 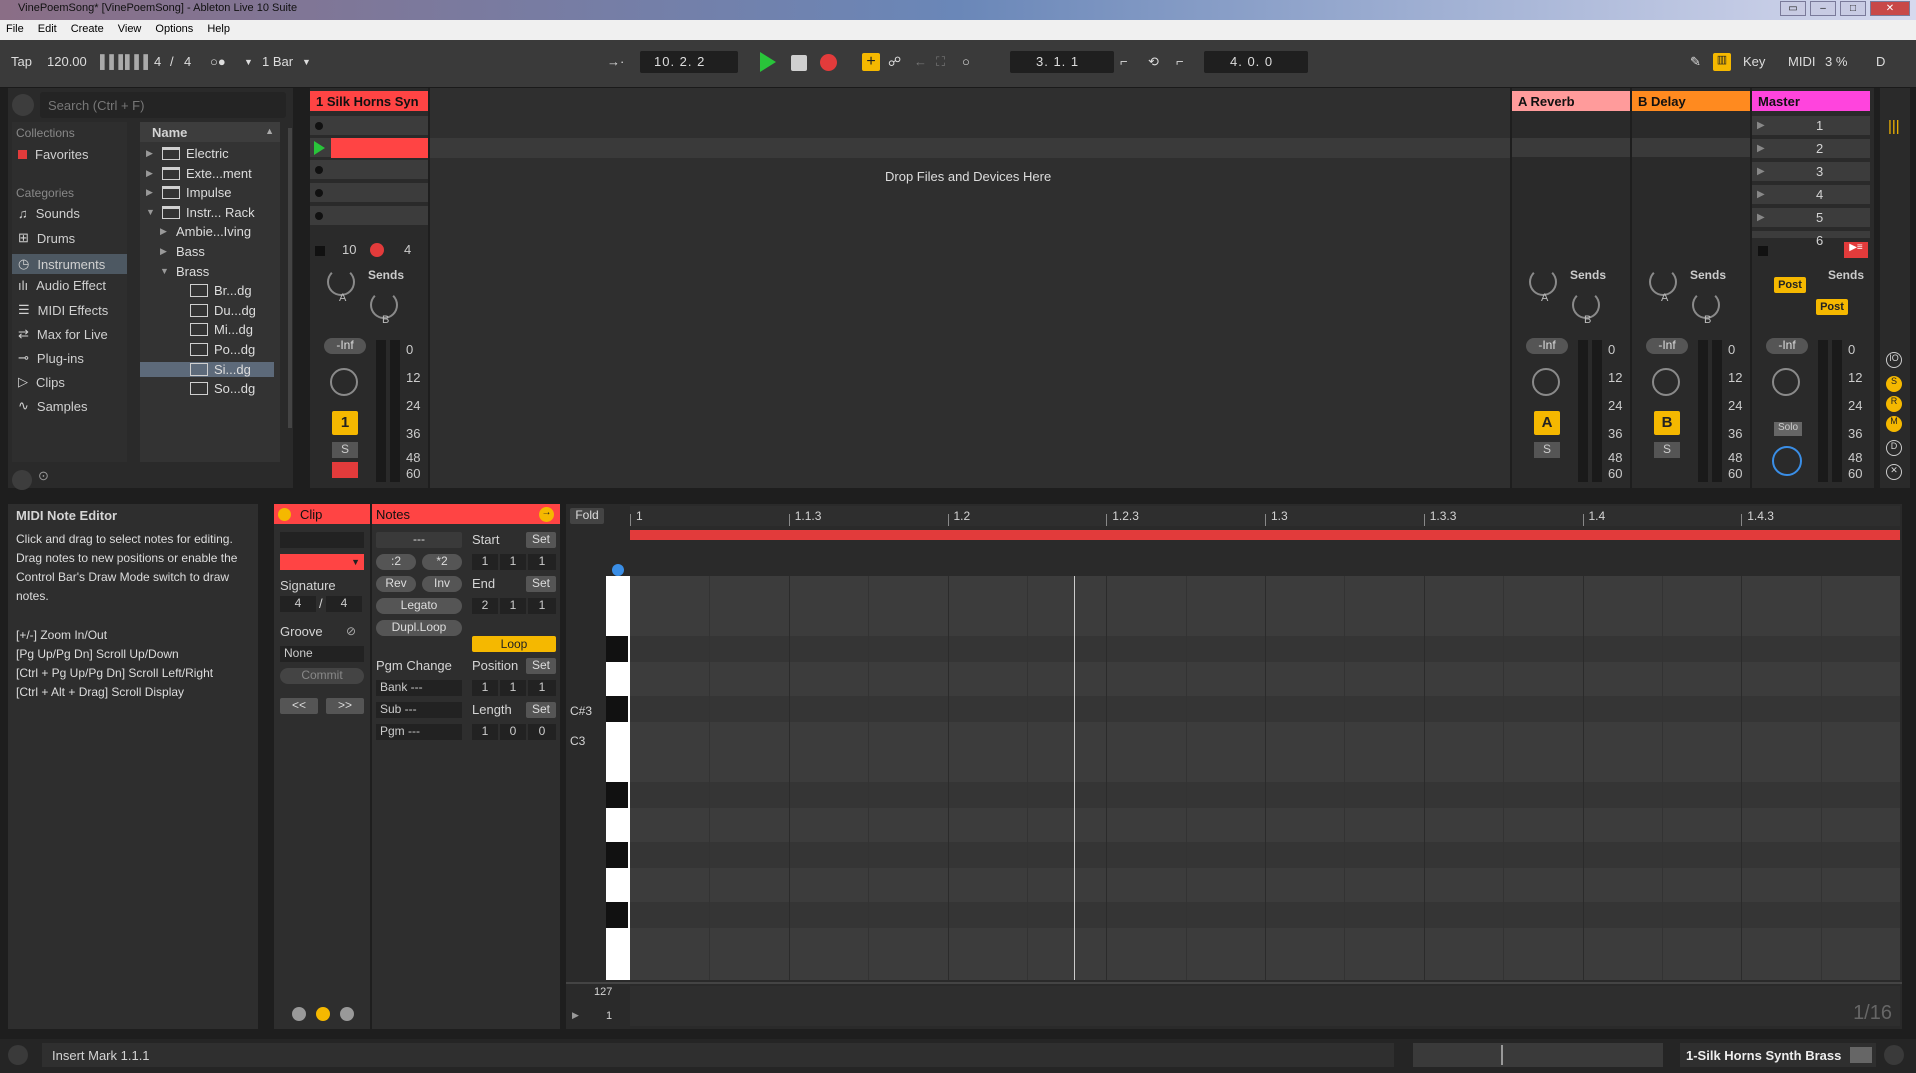 I want to click on transpose-field: ---, so click(x=419, y=540).